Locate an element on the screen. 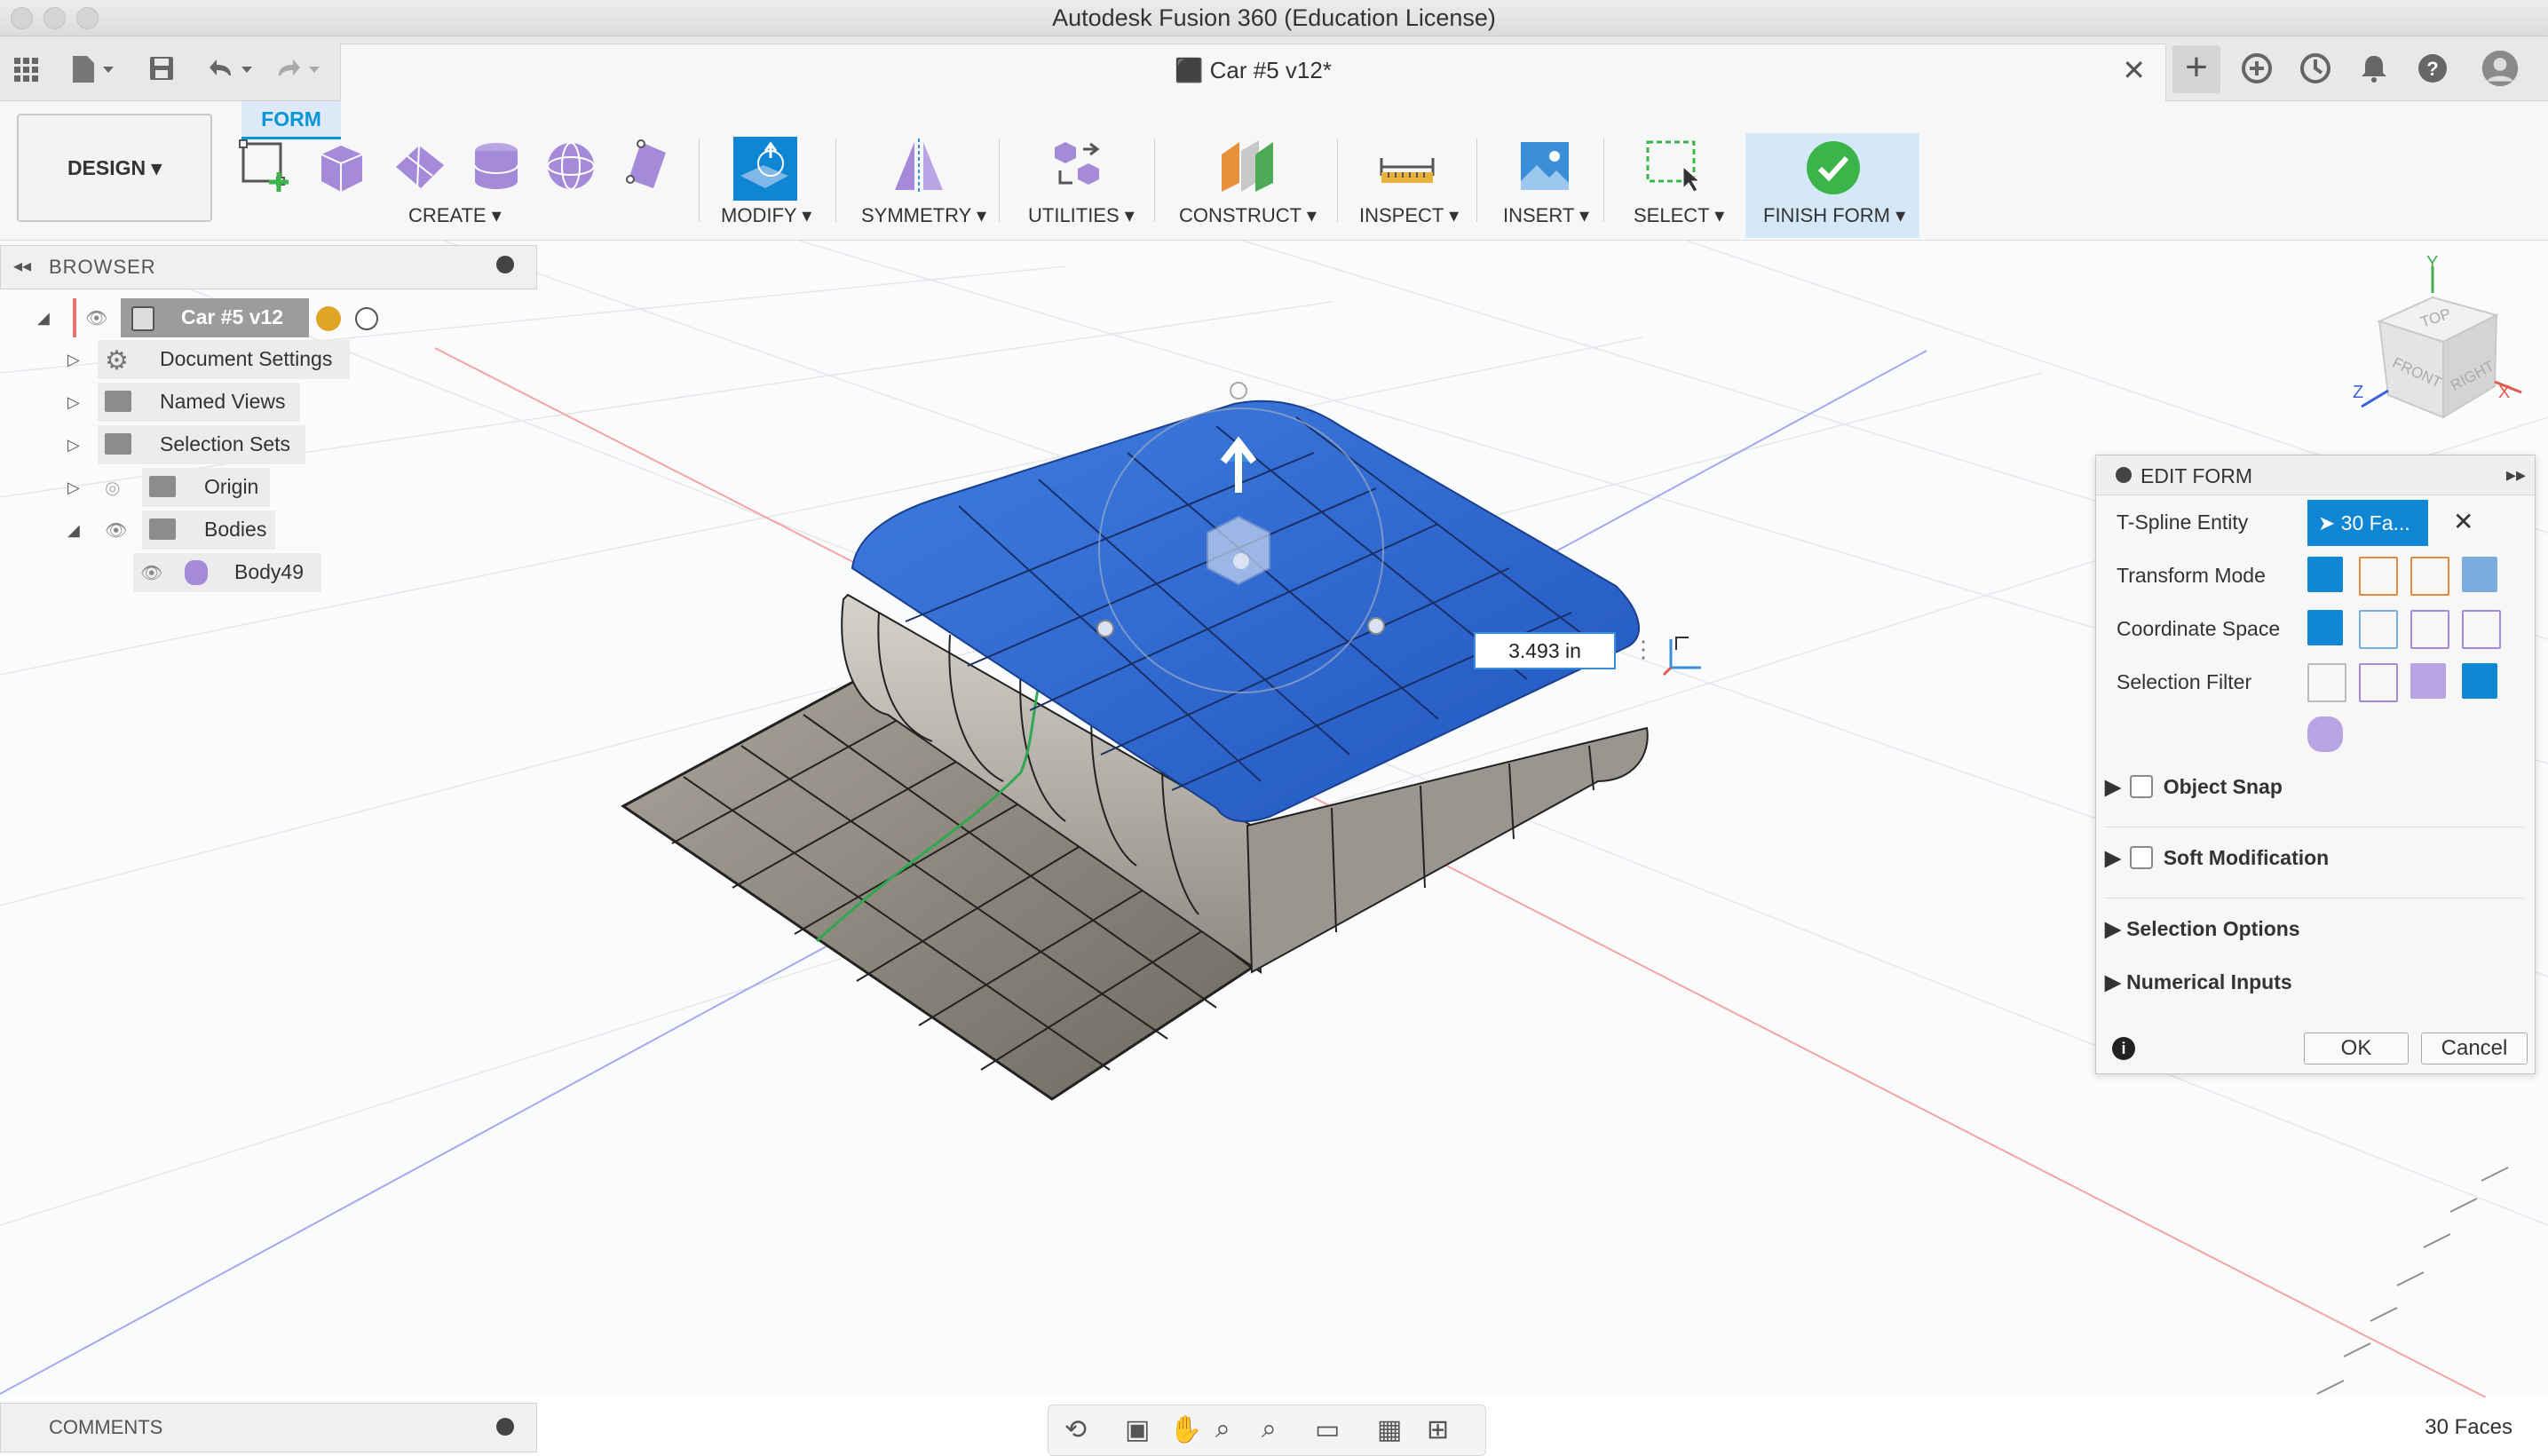 This screenshot has height=1456, width=2548. symmetry-tool-icon is located at coordinates (919, 166).